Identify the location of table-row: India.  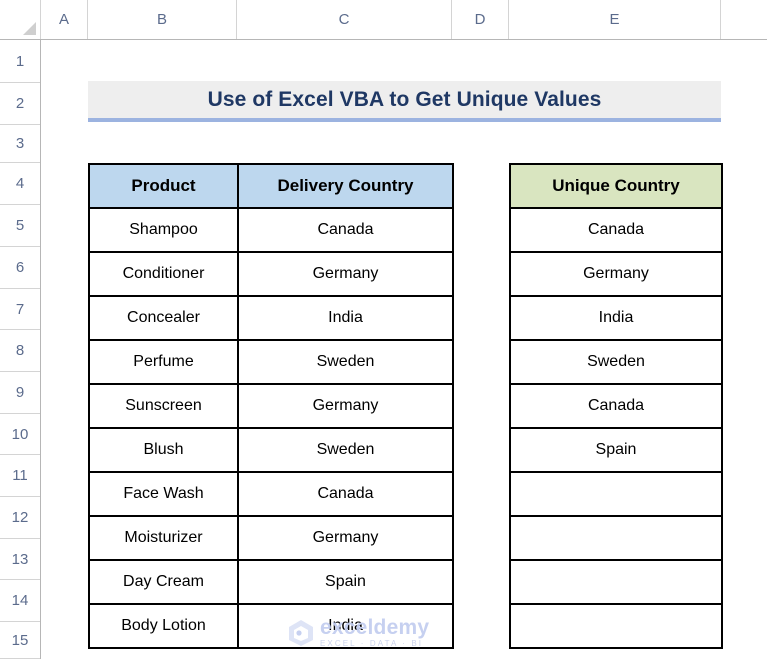
(616, 318).